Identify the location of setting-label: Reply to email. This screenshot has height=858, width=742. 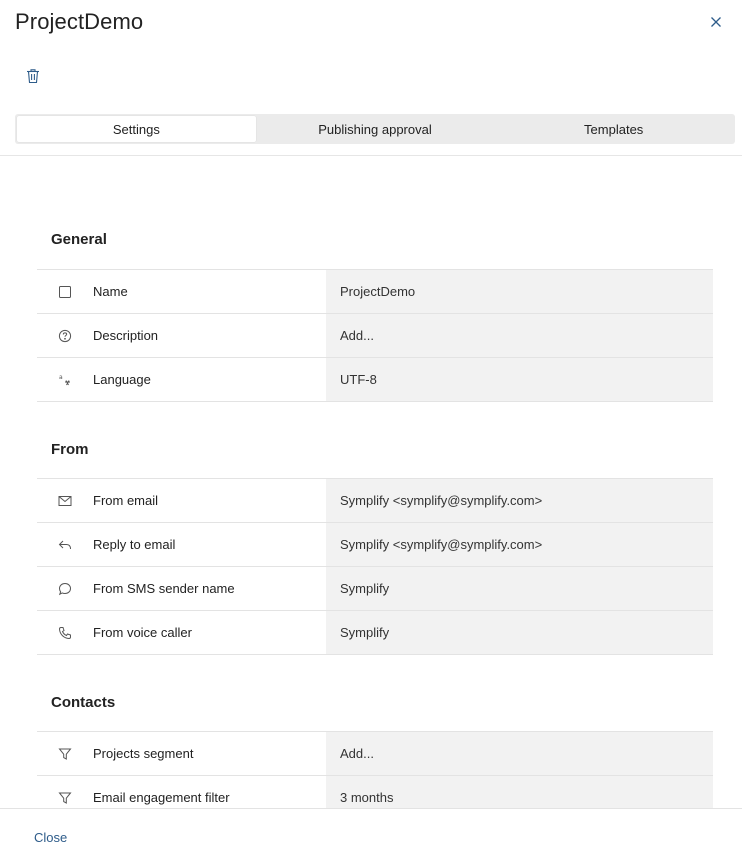
(134, 544).